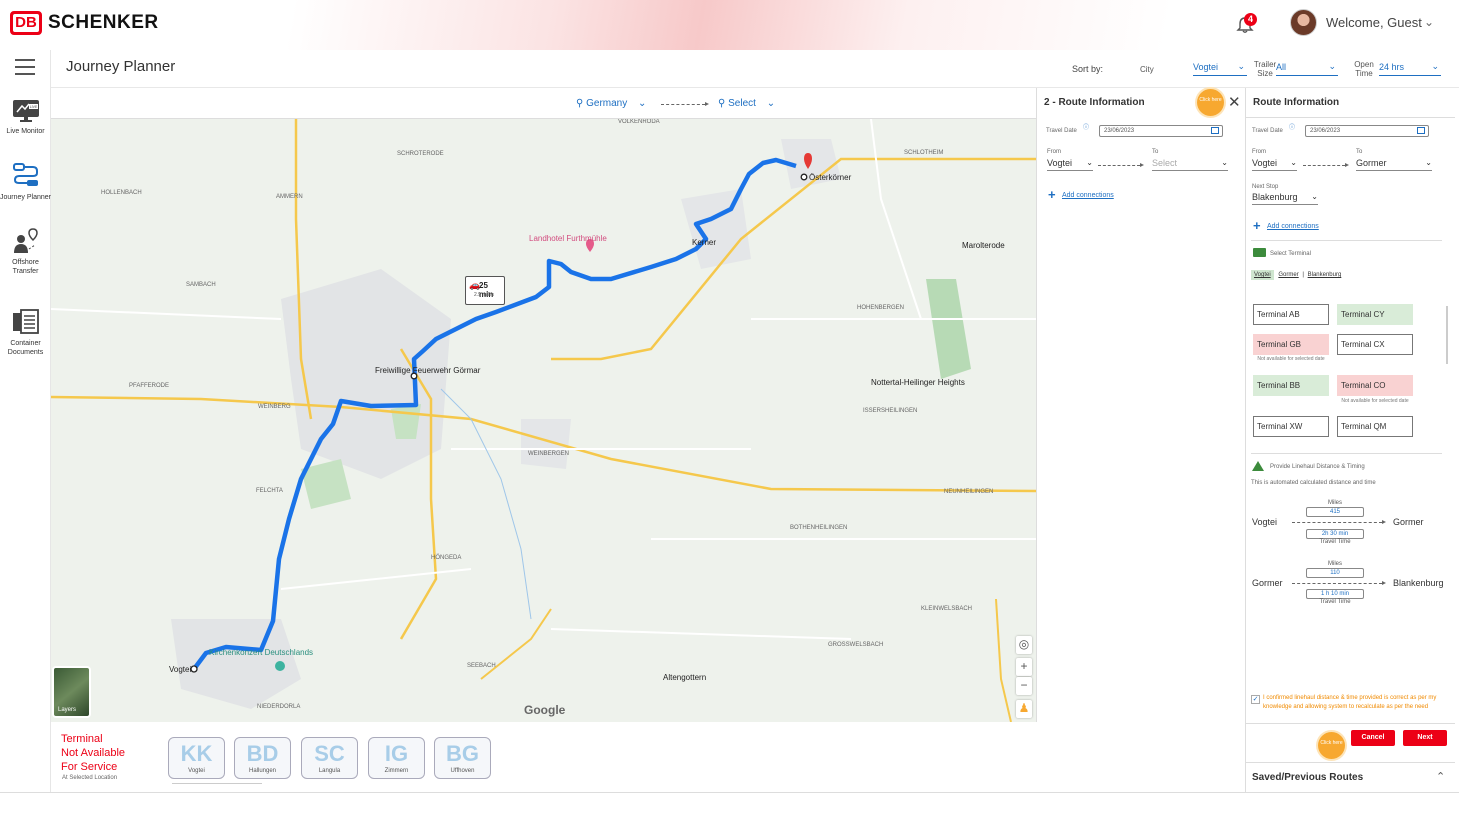 This screenshot has height=820, width=1459. What do you see at coordinates (1288, 275) in the screenshot?
I see `breadcrumb-item: Gormer` at bounding box center [1288, 275].